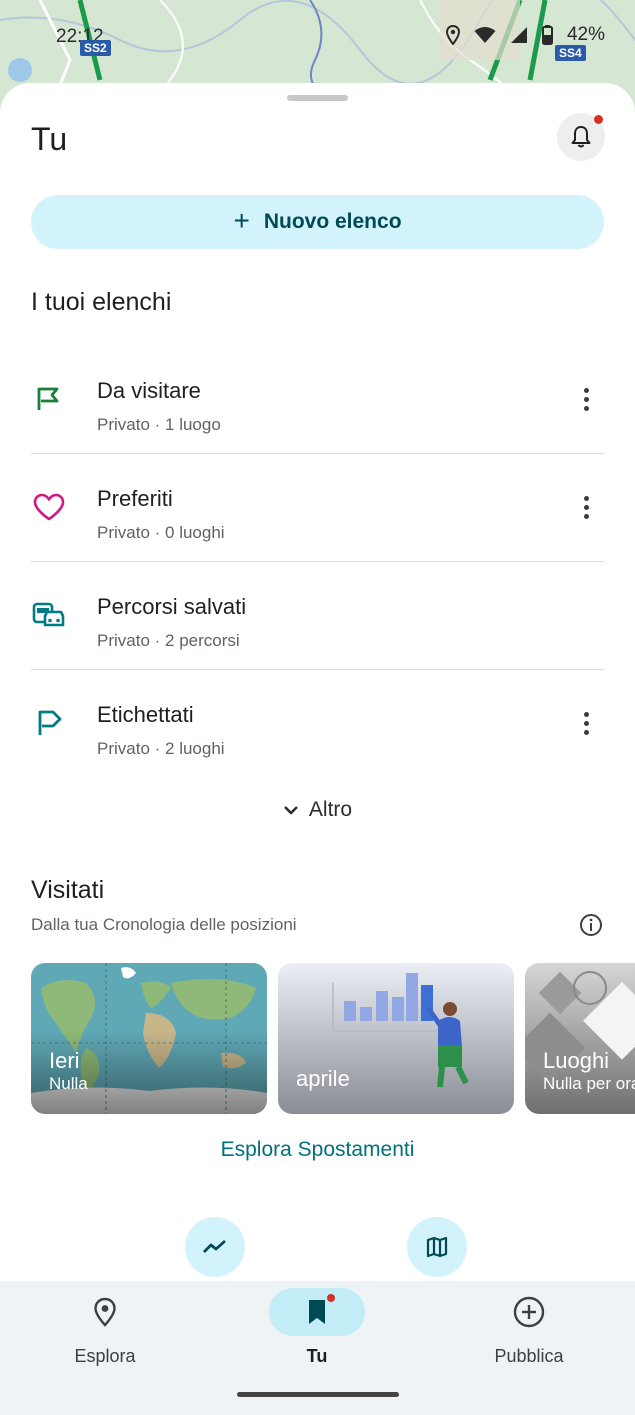  I want to click on lists-section-title: I tuoi elenchi, so click(101, 302).